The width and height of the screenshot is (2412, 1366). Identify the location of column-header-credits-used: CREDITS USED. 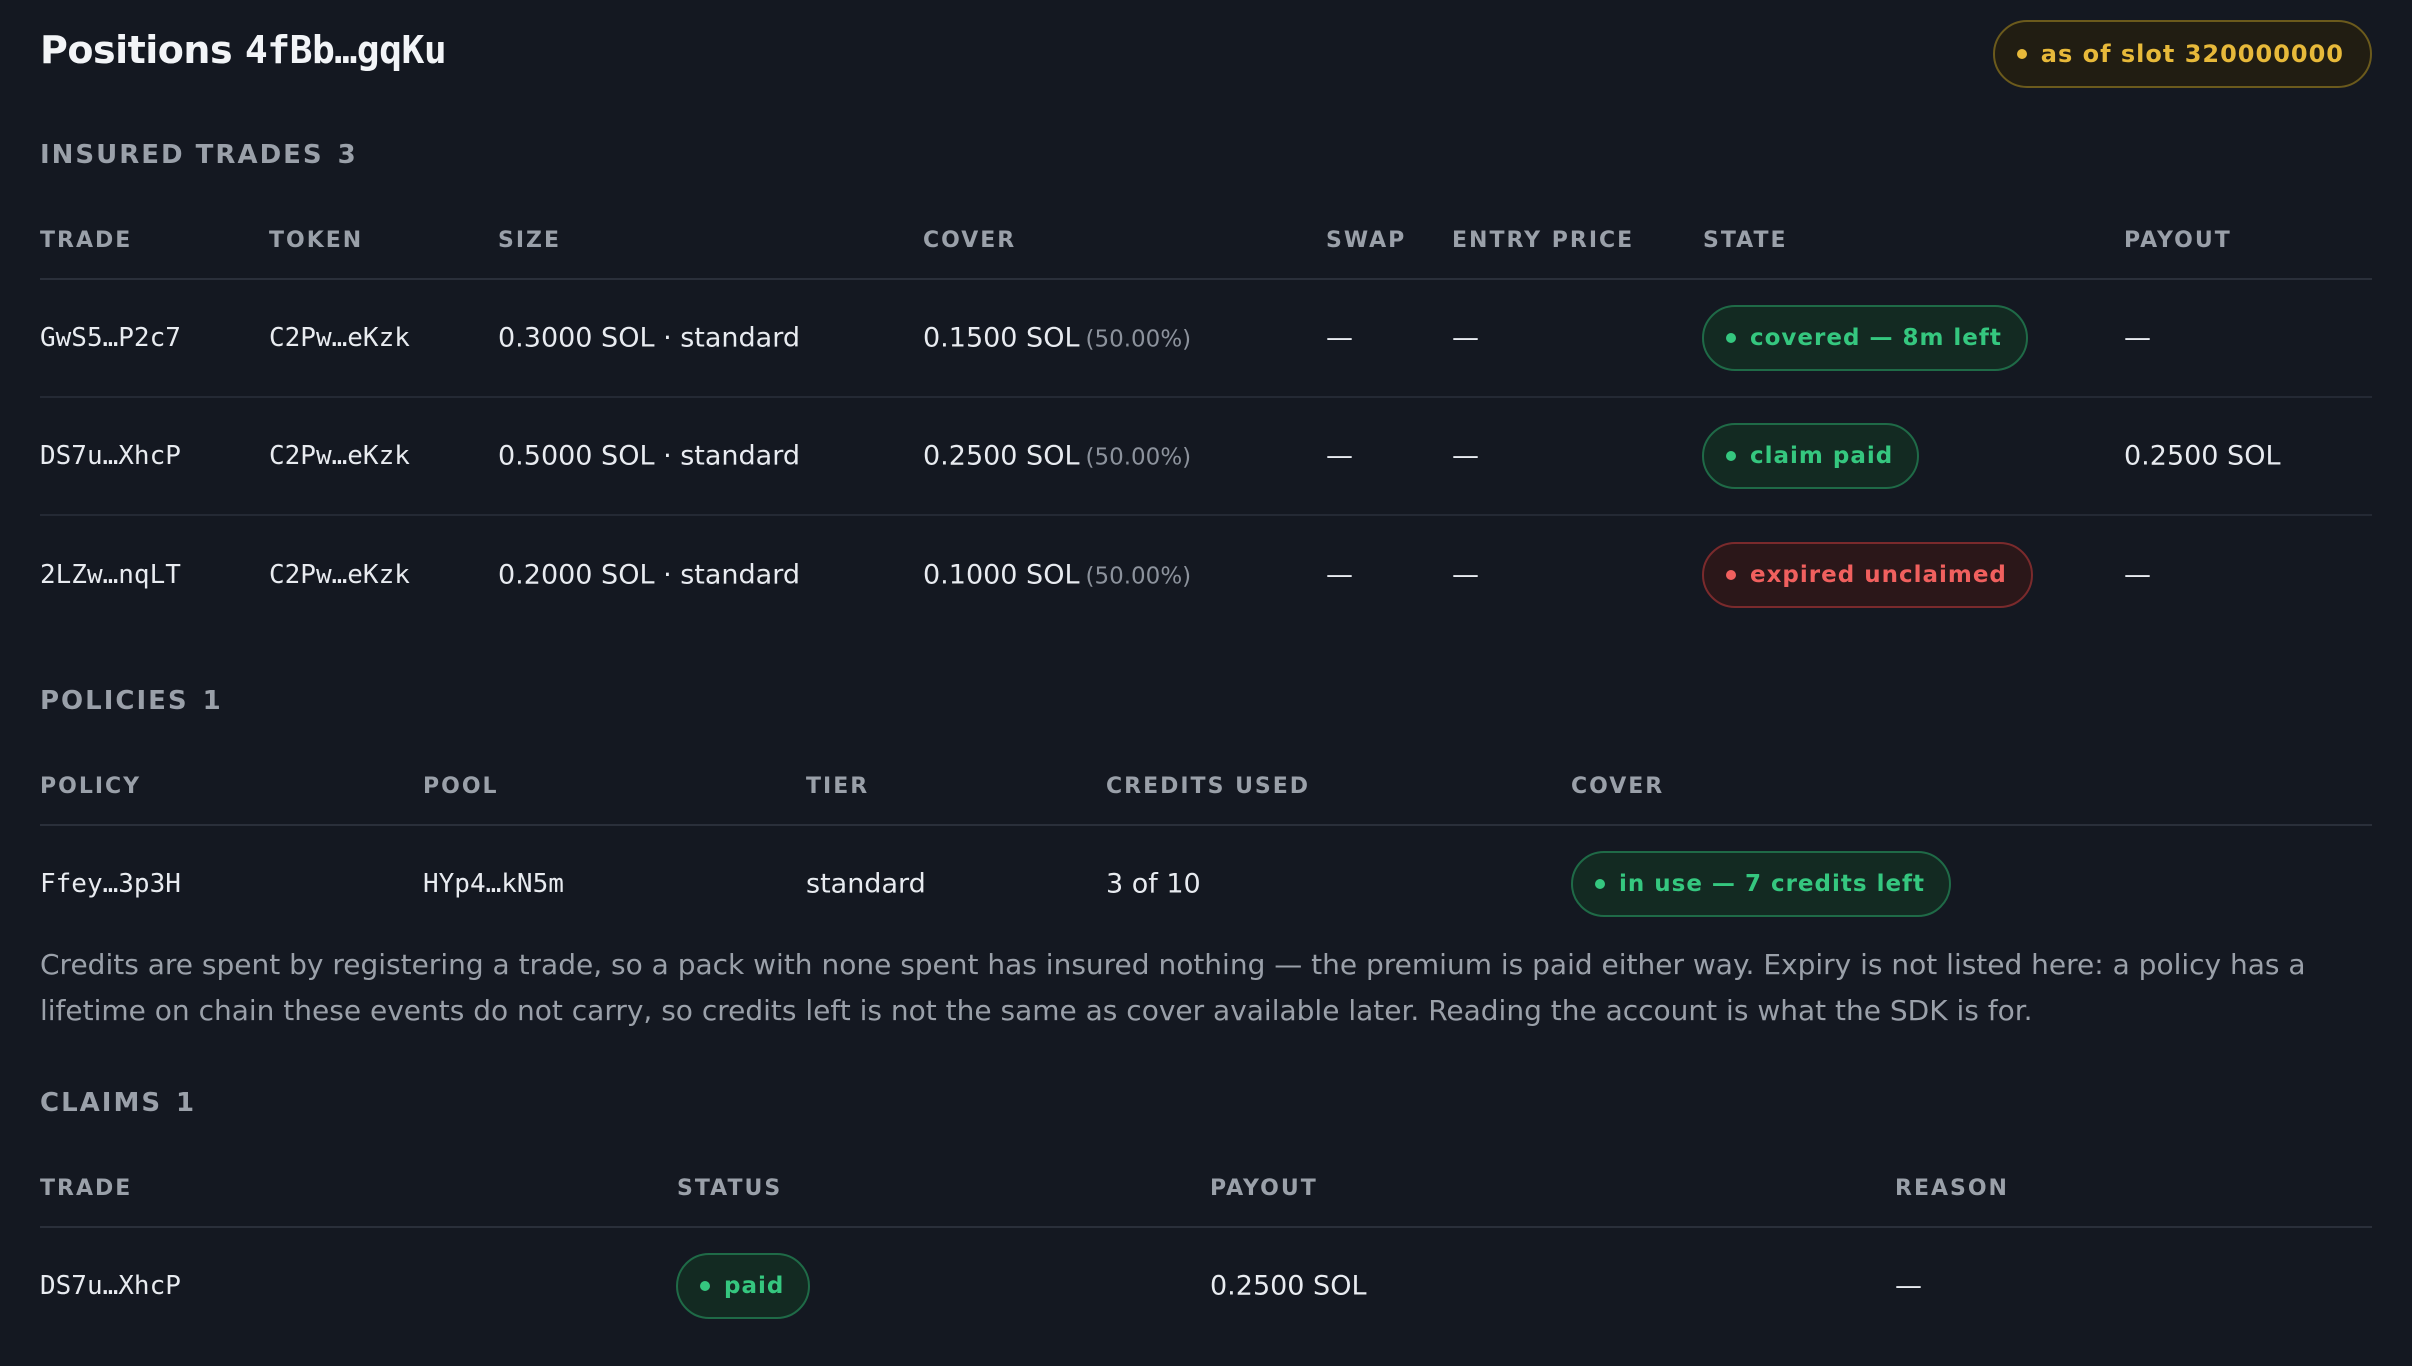
(1208, 786).